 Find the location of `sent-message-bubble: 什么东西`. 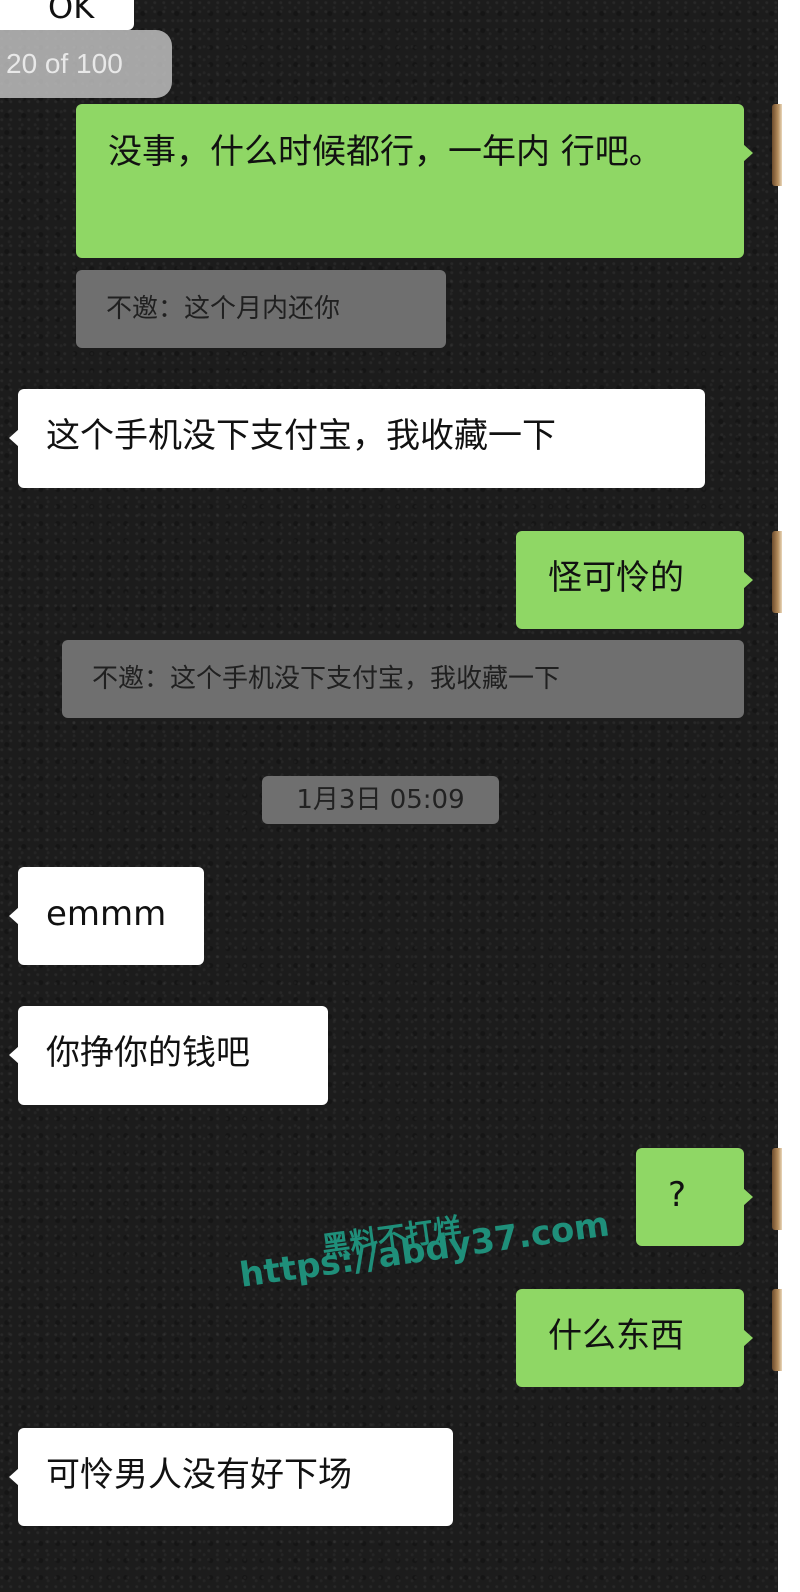

sent-message-bubble: 什么东西 is located at coordinates (634, 1338).